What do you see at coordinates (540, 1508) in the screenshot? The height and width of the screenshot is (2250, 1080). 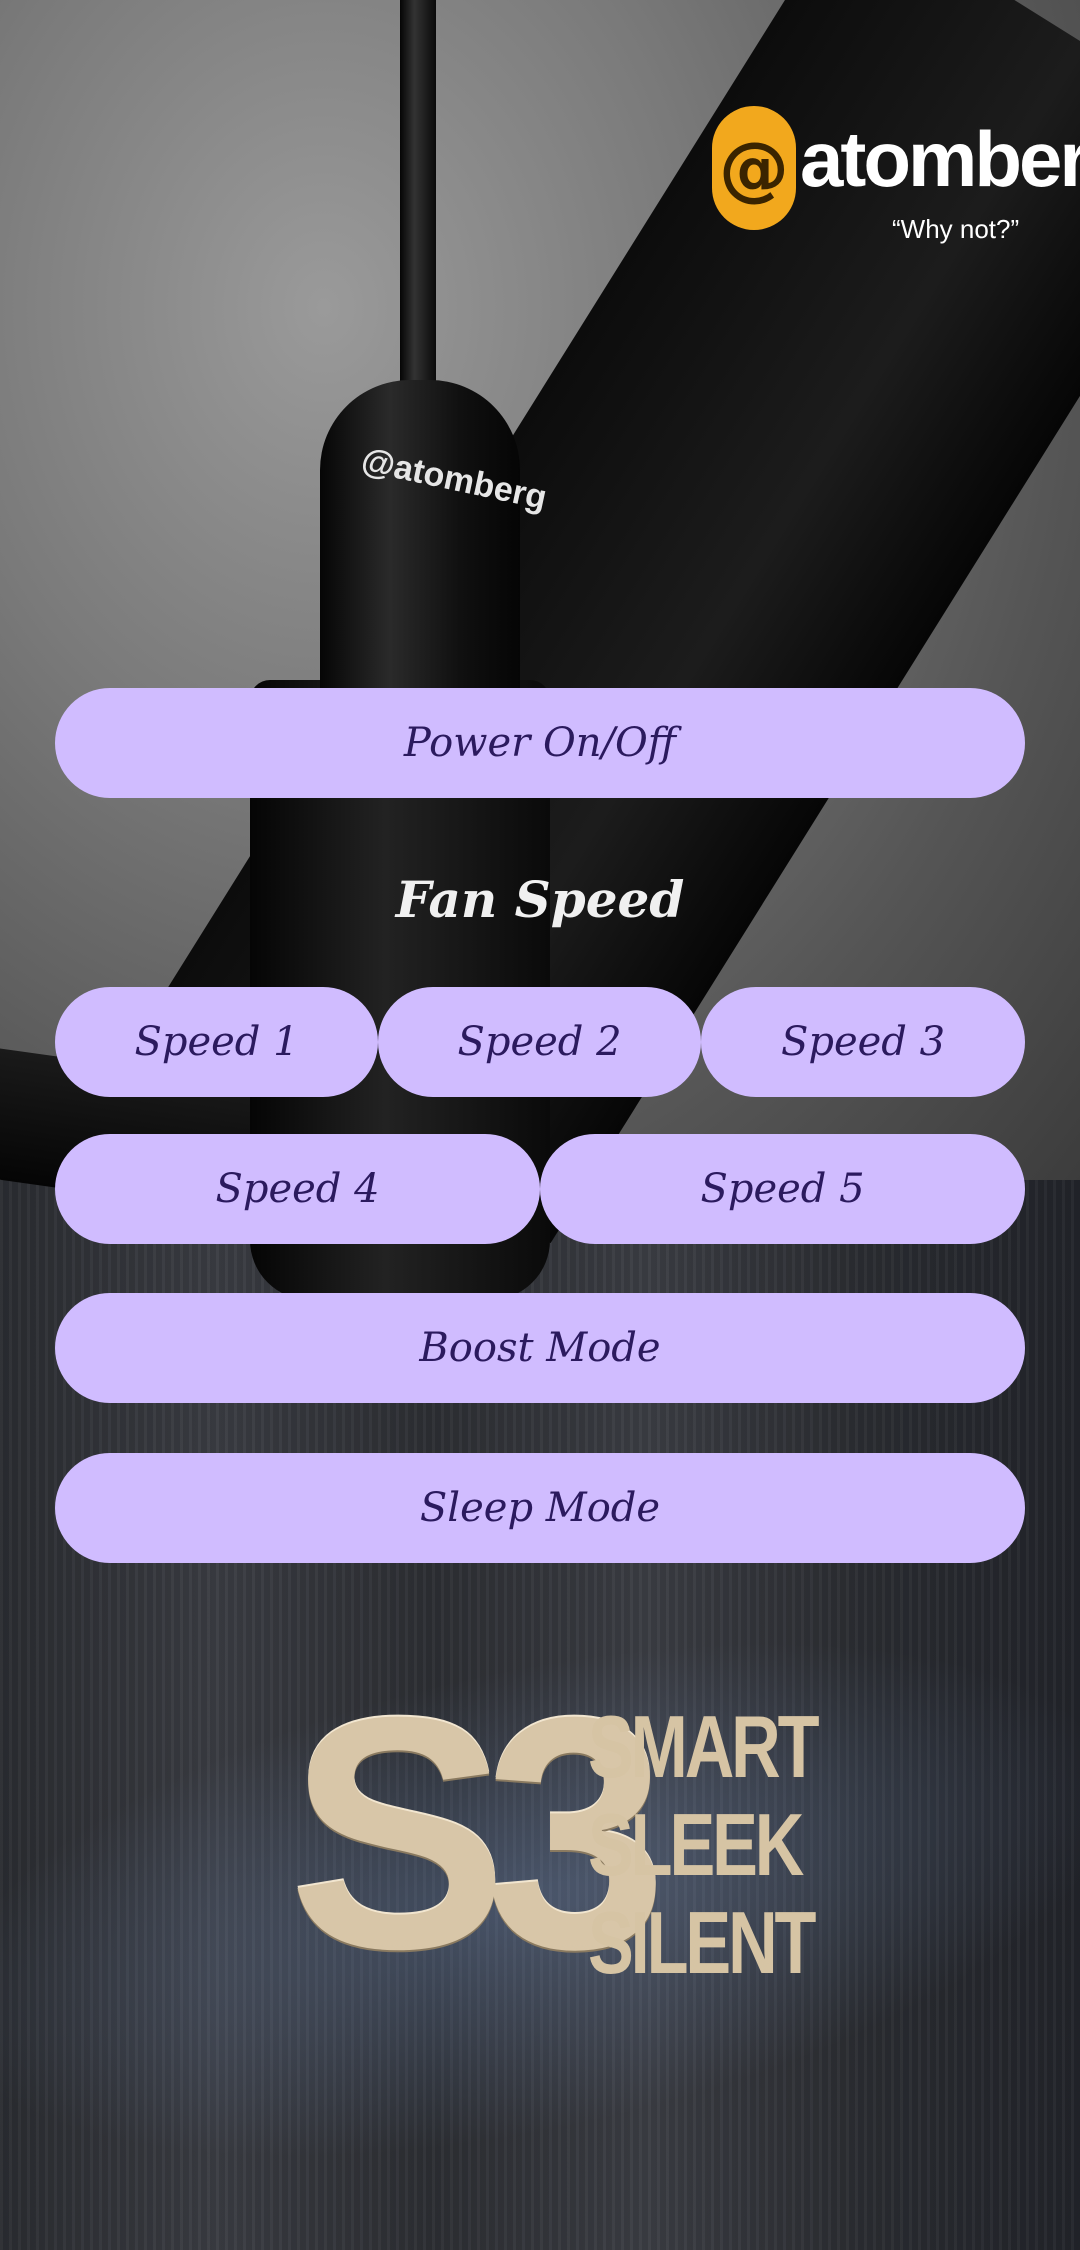 I see `sleep-mode-button: Sleep Mode` at bounding box center [540, 1508].